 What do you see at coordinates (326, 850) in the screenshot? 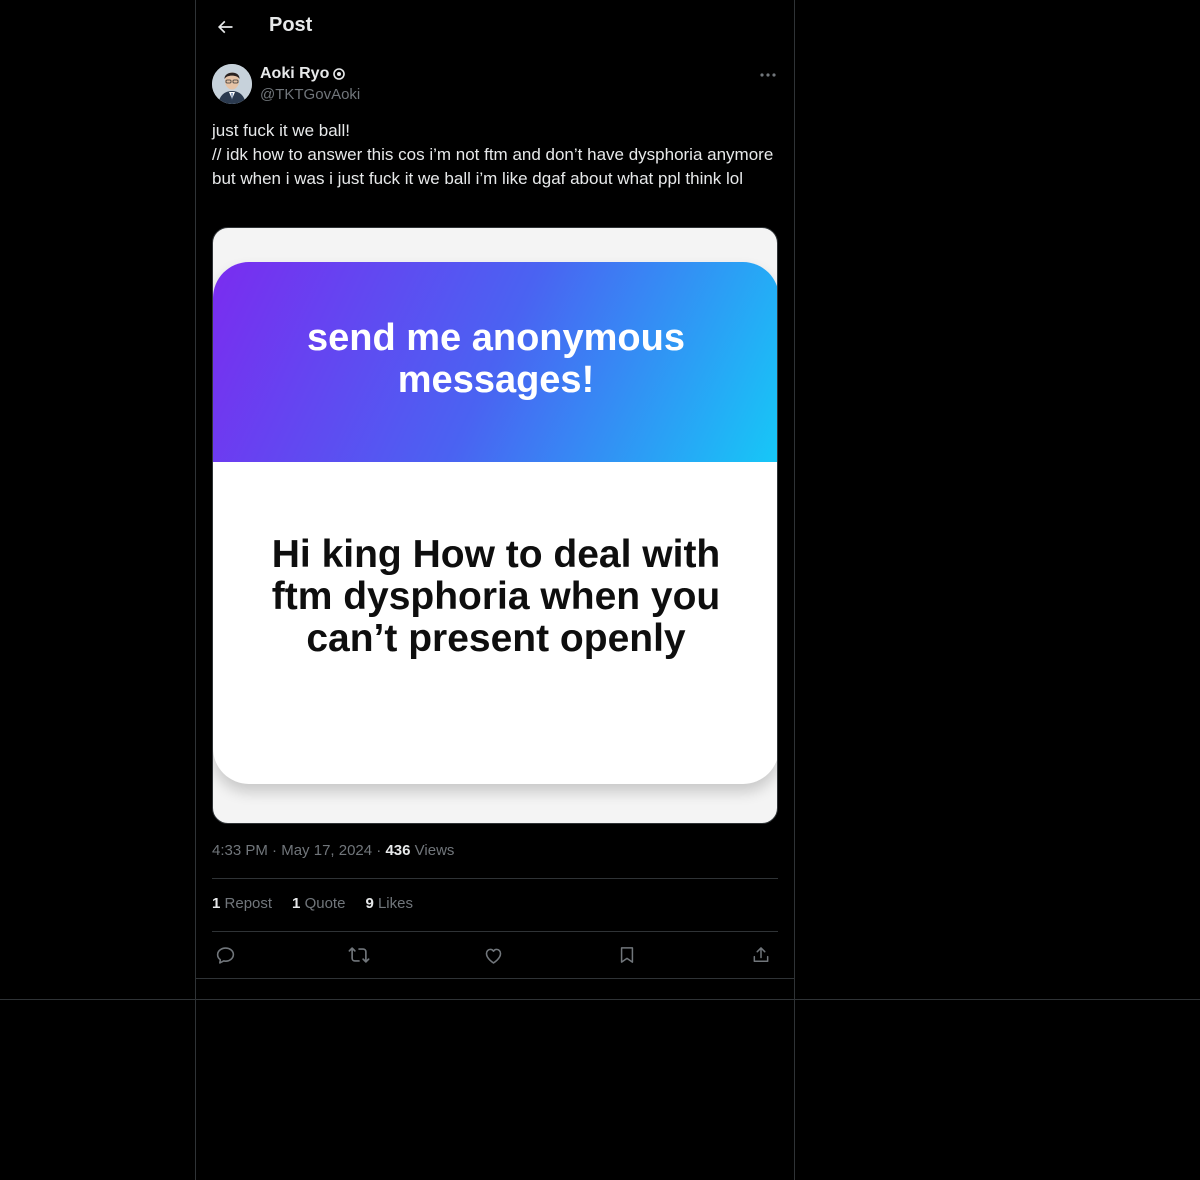
I see `post-date: May 17, 2024` at bounding box center [326, 850].